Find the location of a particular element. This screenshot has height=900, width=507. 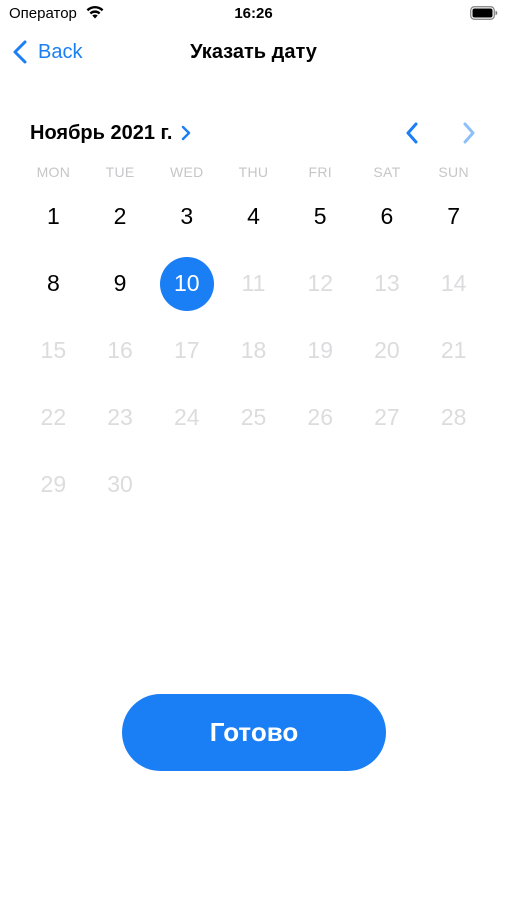

calendar-day: 9 is located at coordinates (120, 283).